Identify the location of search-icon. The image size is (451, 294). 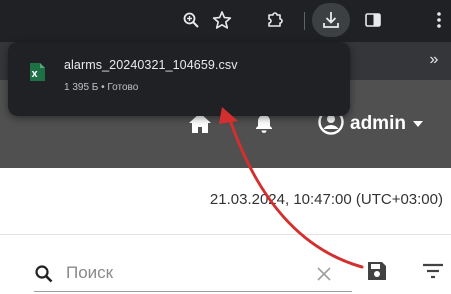
(44, 276).